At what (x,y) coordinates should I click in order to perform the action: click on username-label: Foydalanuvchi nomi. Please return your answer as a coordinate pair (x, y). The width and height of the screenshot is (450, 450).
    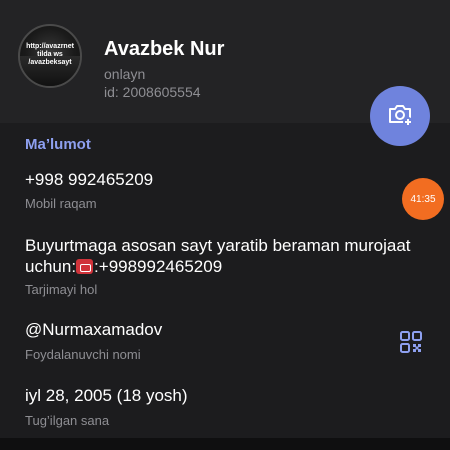
    Looking at the image, I should click on (83, 354).